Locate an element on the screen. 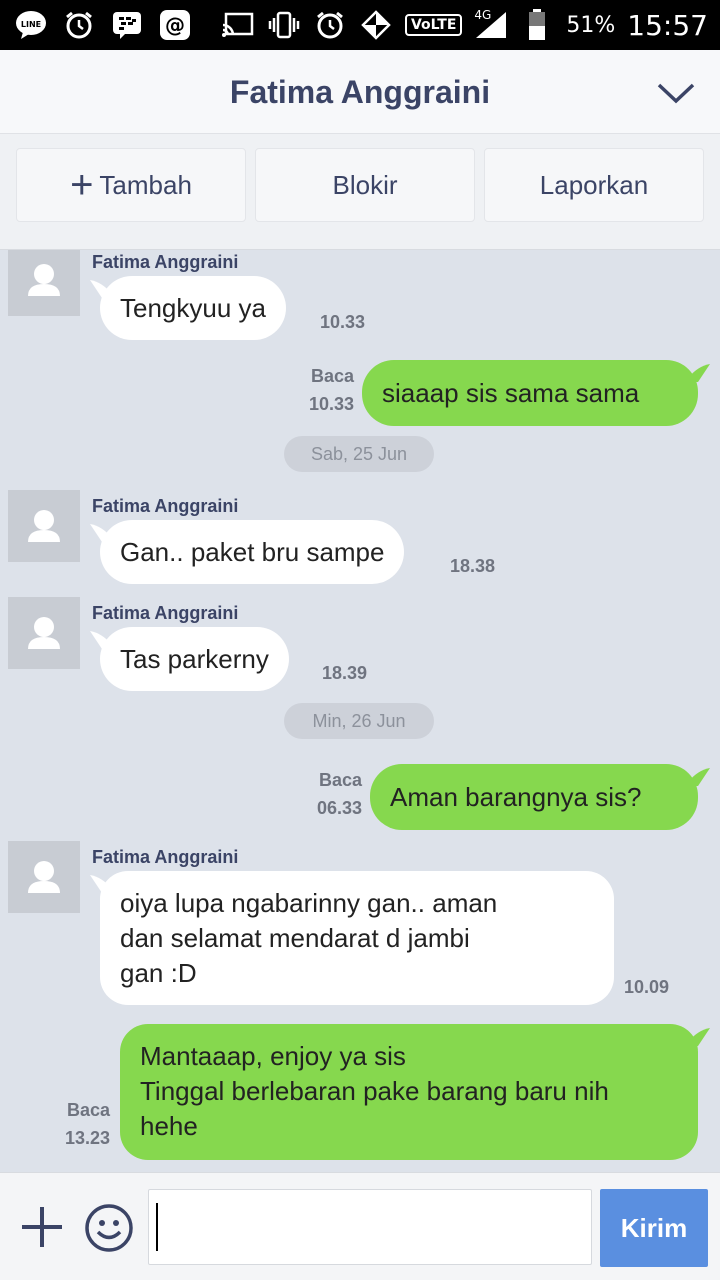 The height and width of the screenshot is (1280, 720). network-label: 4G is located at coordinates (483, 15).